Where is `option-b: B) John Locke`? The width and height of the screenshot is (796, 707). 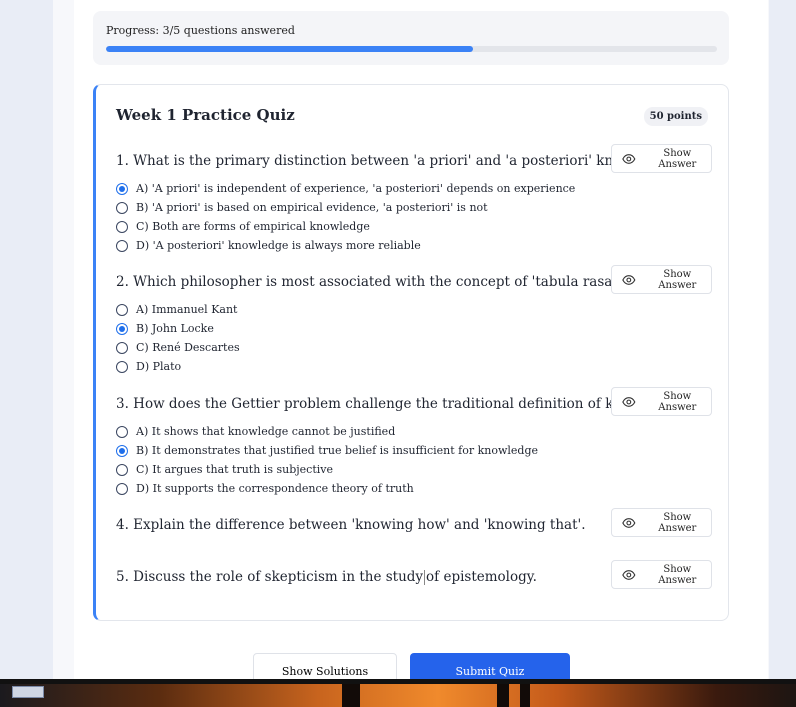
option-b: B) John Locke is located at coordinates (178, 328).